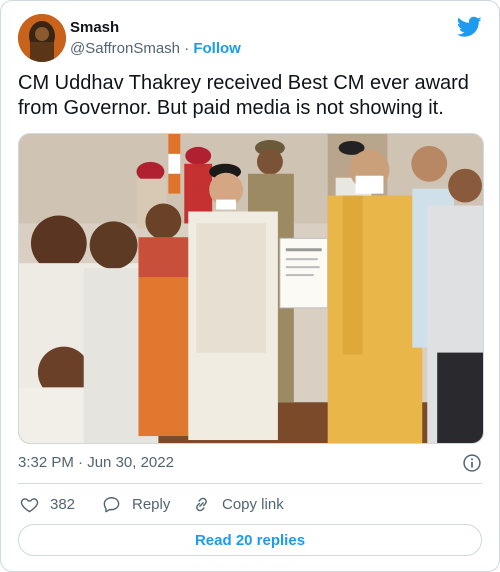 The width and height of the screenshot is (500, 572). I want to click on tweet-date: Jun 30, 2022, so click(130, 462).